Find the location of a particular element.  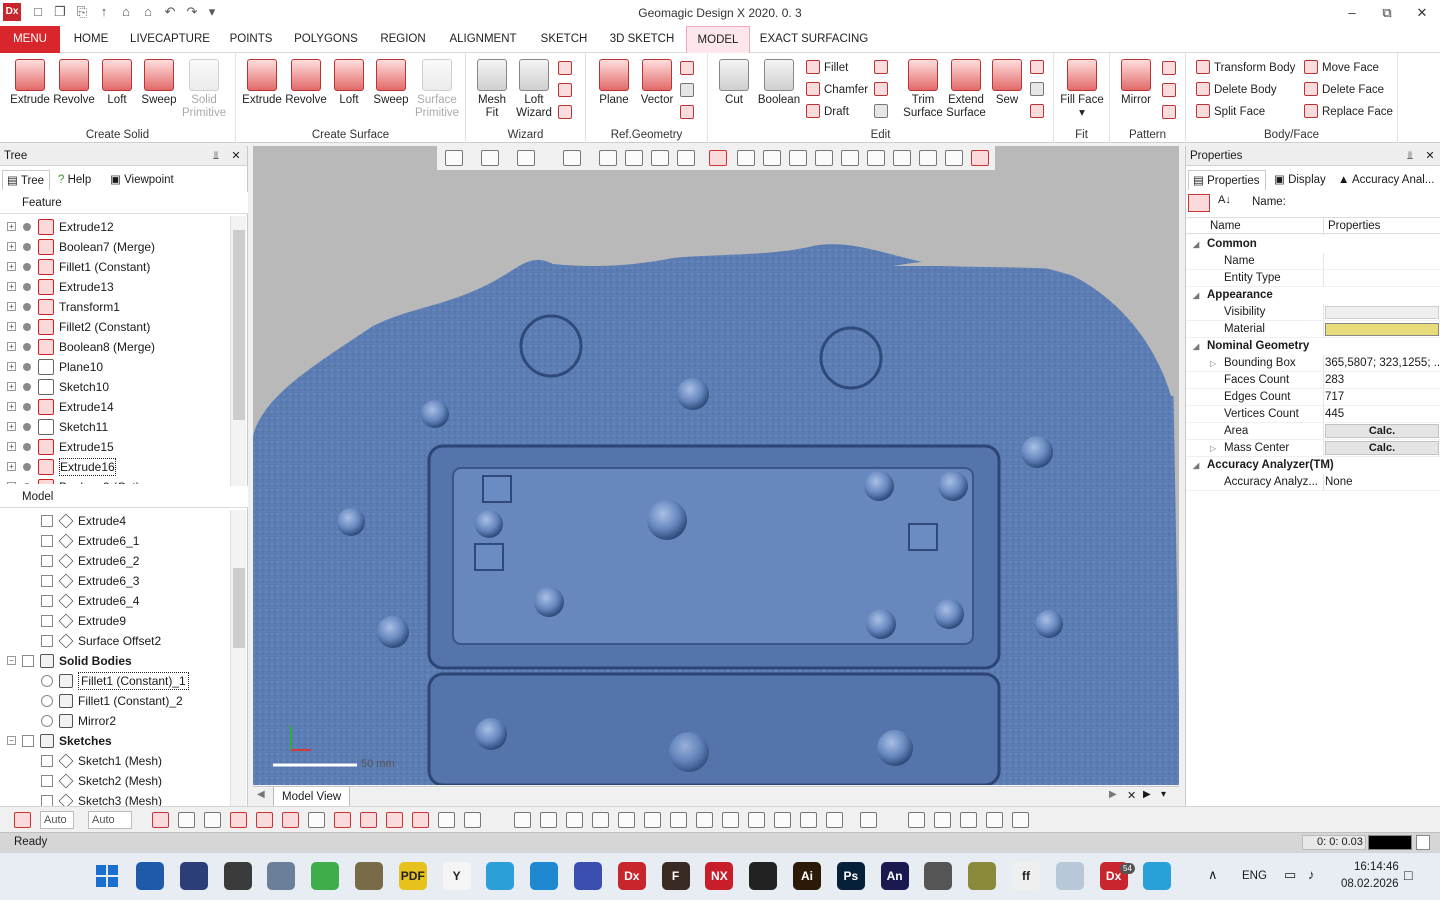

flip-icon is located at coordinates (954, 158).